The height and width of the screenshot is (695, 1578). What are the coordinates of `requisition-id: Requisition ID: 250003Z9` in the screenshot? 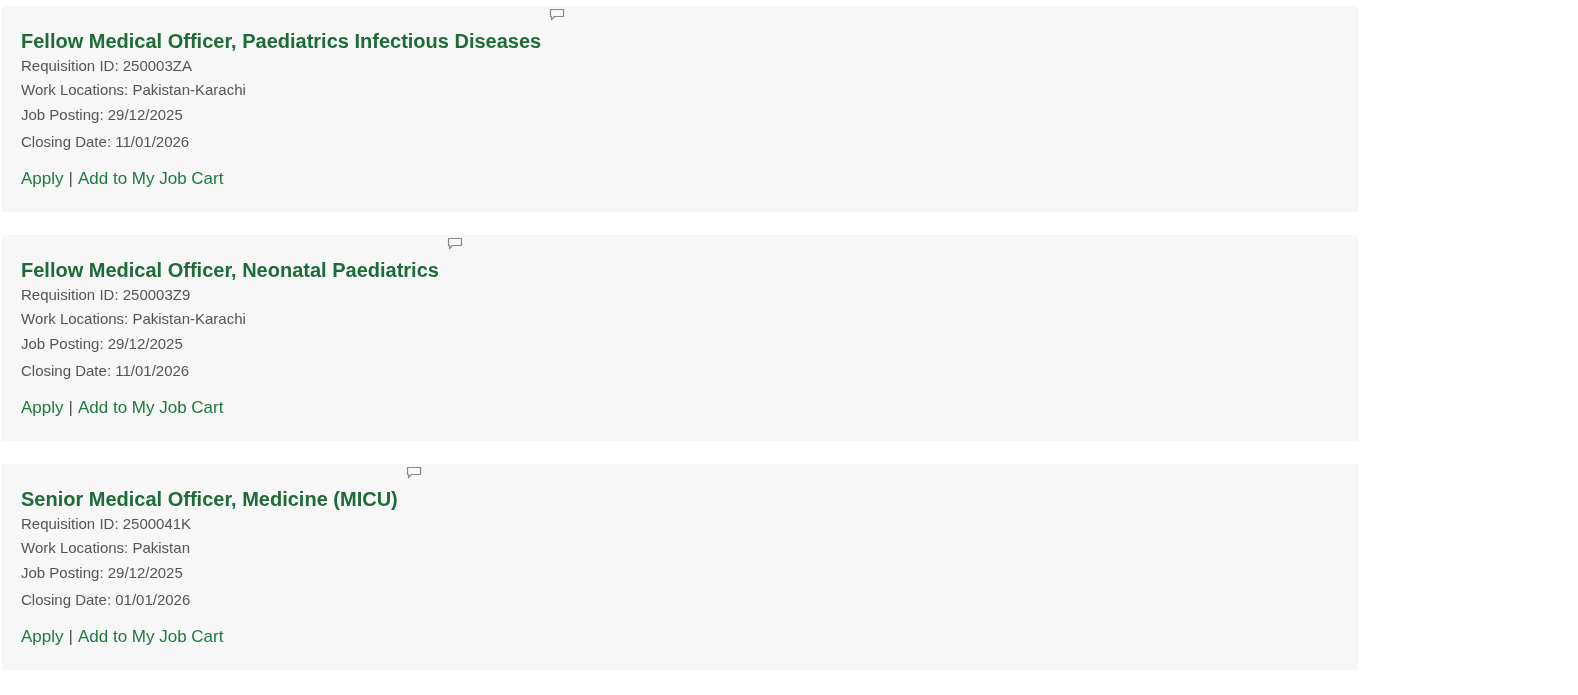 It's located at (106, 295).